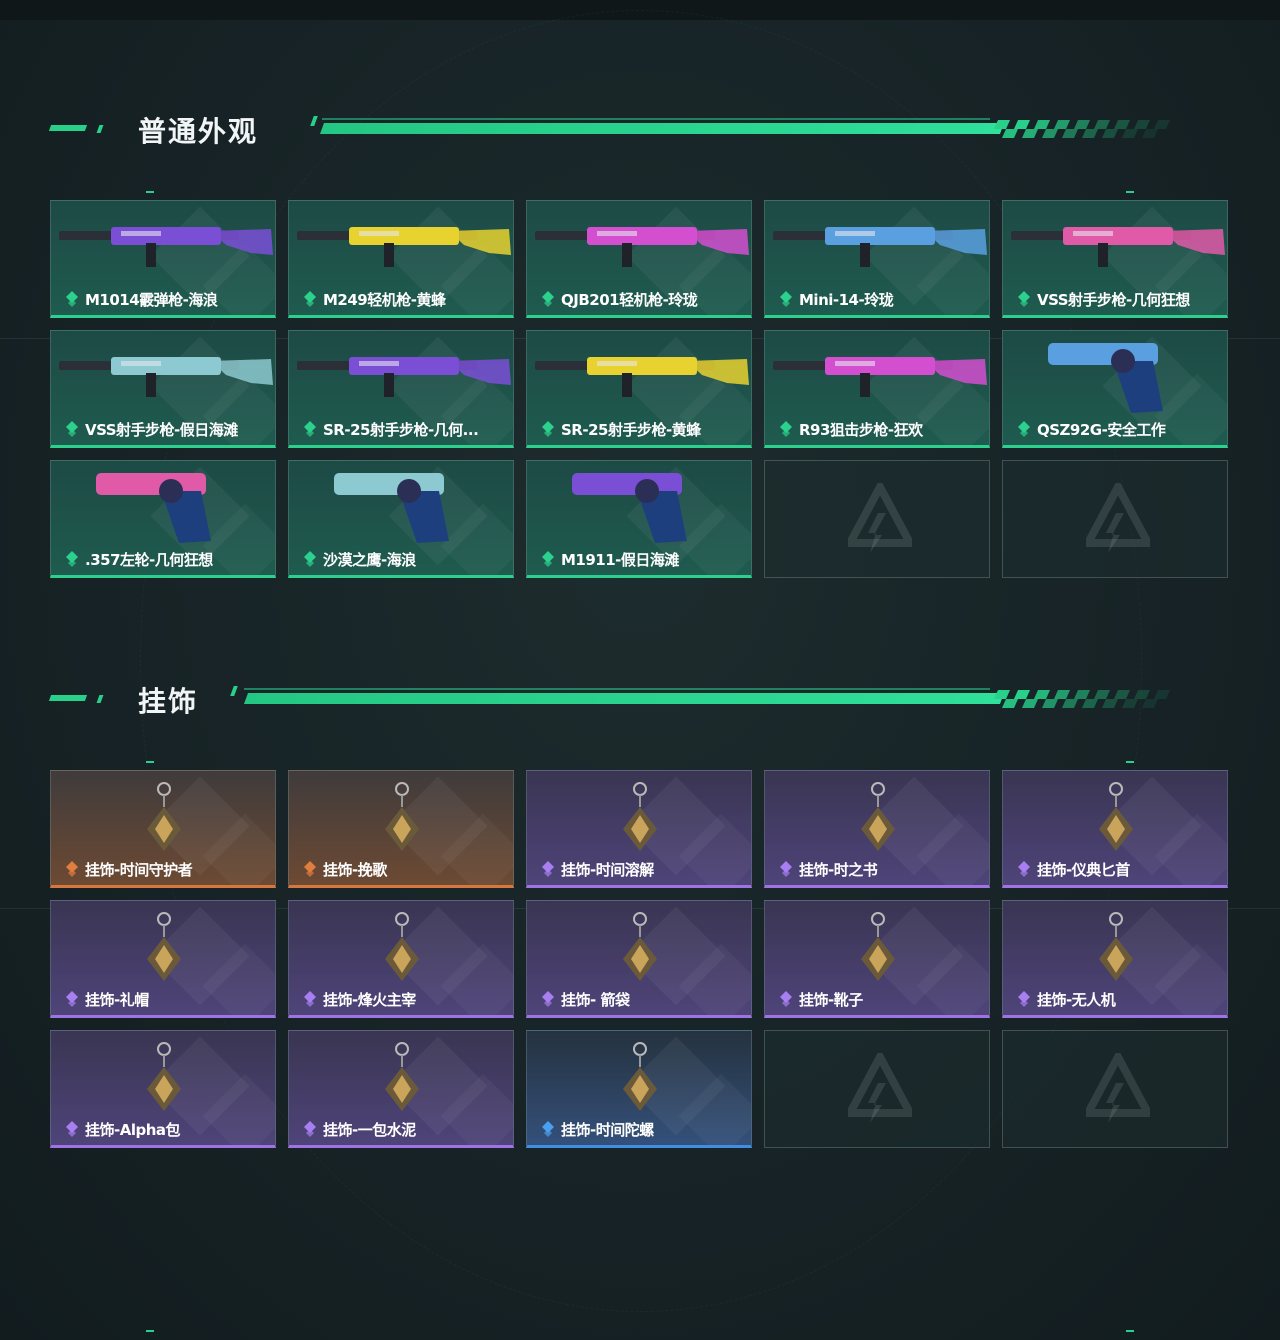 The image size is (1280, 1340). I want to click on item-card: 挂饰-Alpha包, so click(163, 1089).